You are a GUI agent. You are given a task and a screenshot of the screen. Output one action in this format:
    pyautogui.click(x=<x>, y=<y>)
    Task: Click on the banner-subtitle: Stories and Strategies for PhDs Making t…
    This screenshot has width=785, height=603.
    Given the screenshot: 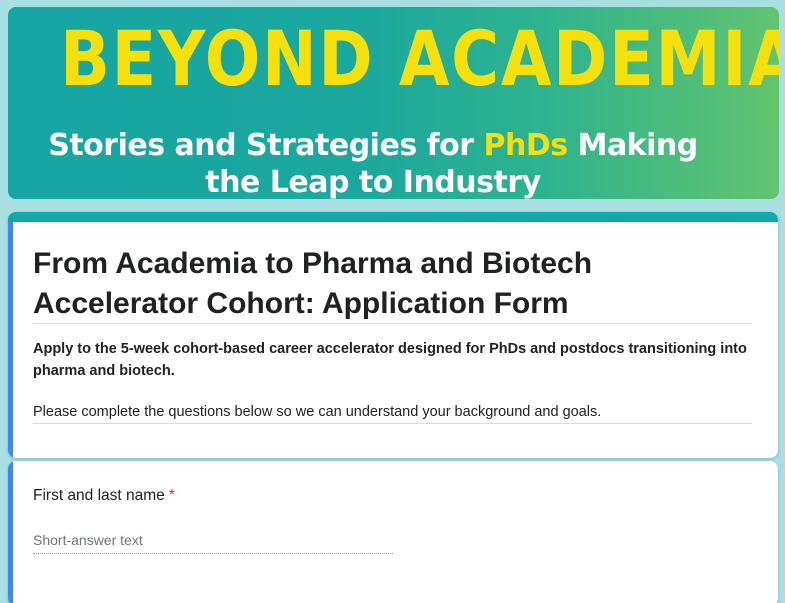 What is the action you would take?
    pyautogui.click(x=373, y=163)
    